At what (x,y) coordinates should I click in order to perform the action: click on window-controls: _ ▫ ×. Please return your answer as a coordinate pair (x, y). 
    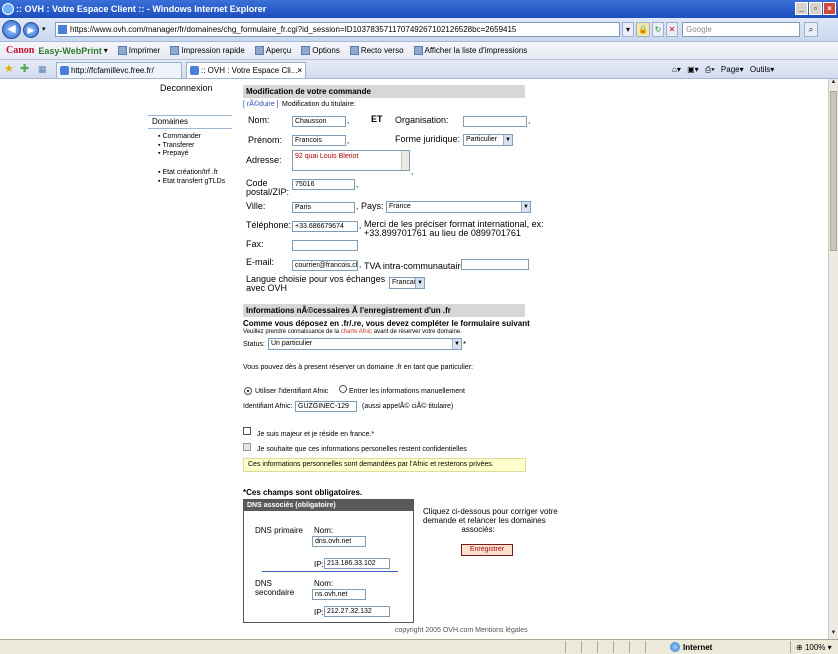
    Looking at the image, I should click on (815, 8).